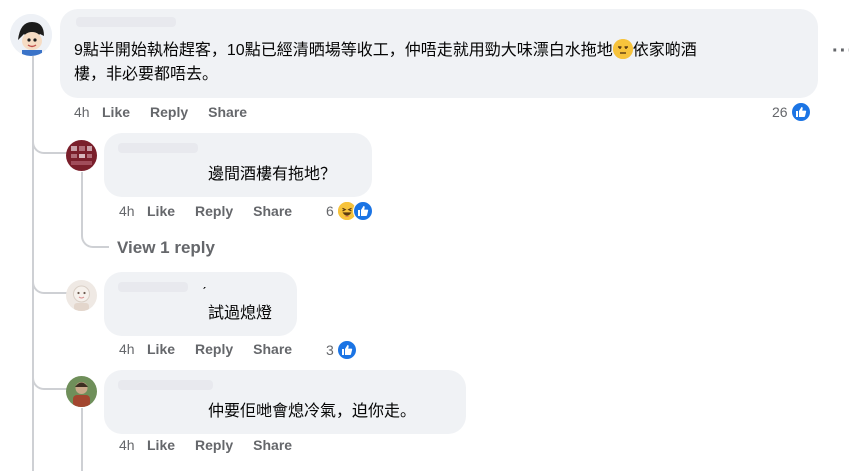  What do you see at coordinates (133, 445) in the screenshot?
I see `reply-3-timestamp: 4h` at bounding box center [133, 445].